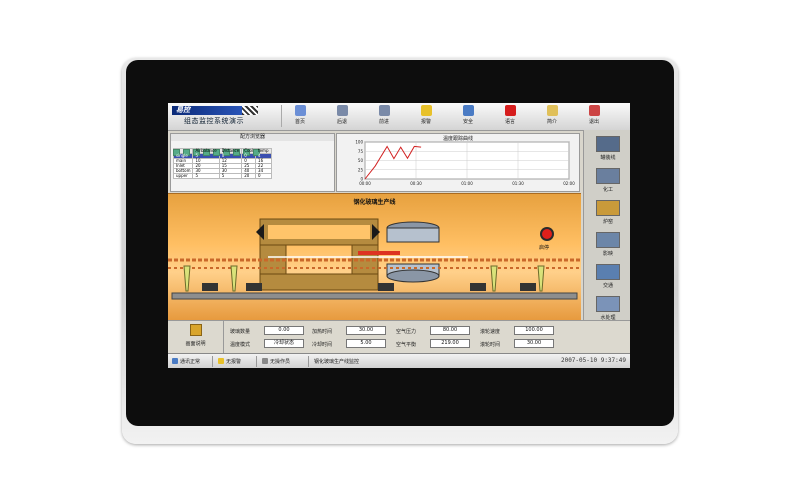 The height and width of the screenshot is (500, 800). Describe the element at coordinates (593, 360) in the screenshot. I see `system-clock: 2007-05-10 9:37:49` at that location.